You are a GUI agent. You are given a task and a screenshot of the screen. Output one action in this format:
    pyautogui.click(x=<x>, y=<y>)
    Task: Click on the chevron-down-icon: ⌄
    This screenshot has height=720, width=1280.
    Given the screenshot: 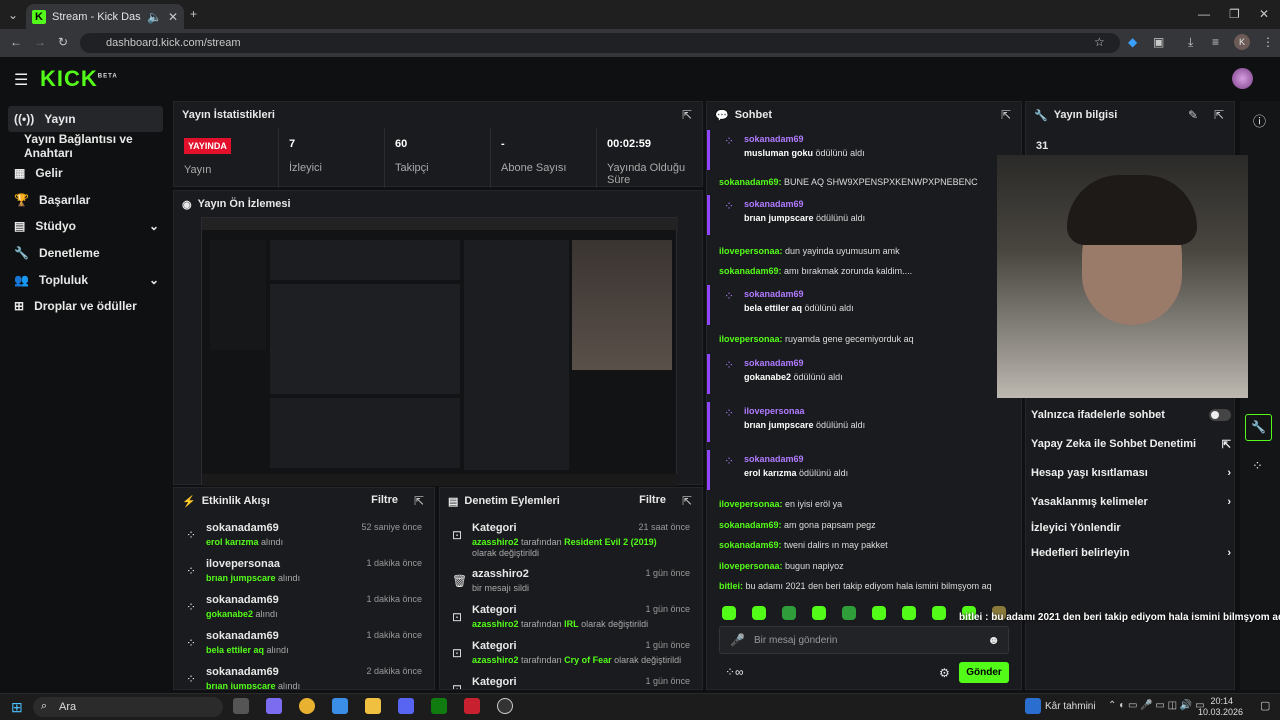 What is the action you would take?
    pyautogui.click(x=153, y=280)
    